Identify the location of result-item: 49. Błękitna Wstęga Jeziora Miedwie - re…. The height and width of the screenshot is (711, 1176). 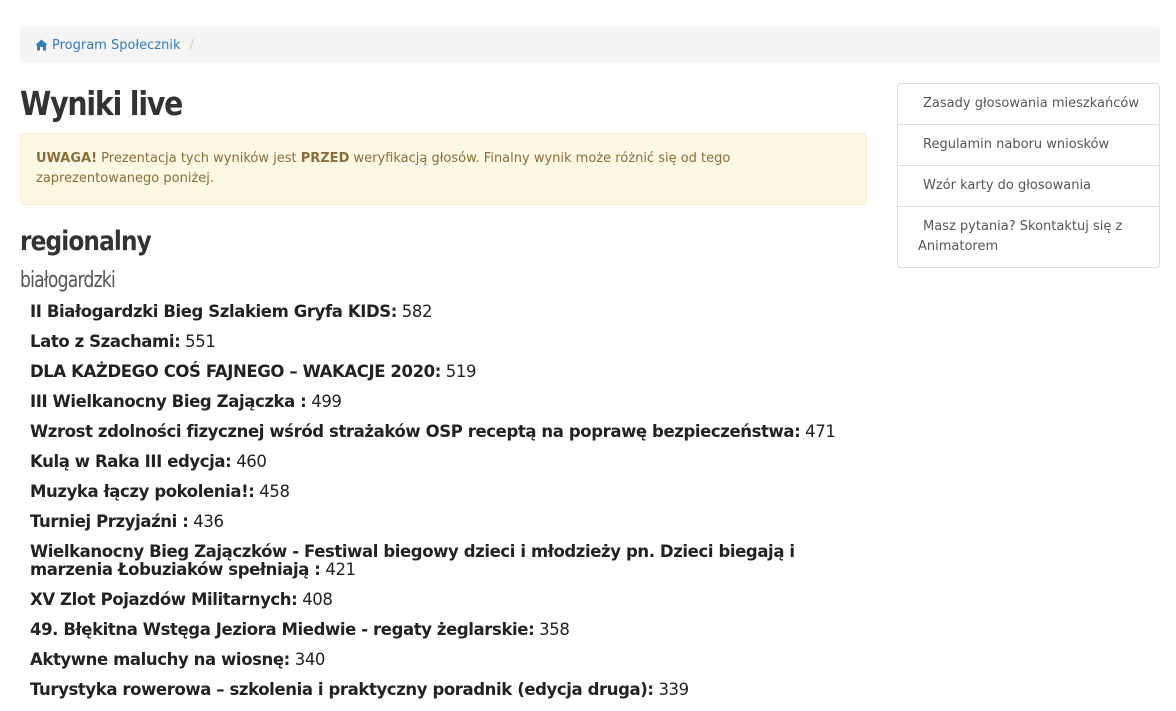
(448, 630).